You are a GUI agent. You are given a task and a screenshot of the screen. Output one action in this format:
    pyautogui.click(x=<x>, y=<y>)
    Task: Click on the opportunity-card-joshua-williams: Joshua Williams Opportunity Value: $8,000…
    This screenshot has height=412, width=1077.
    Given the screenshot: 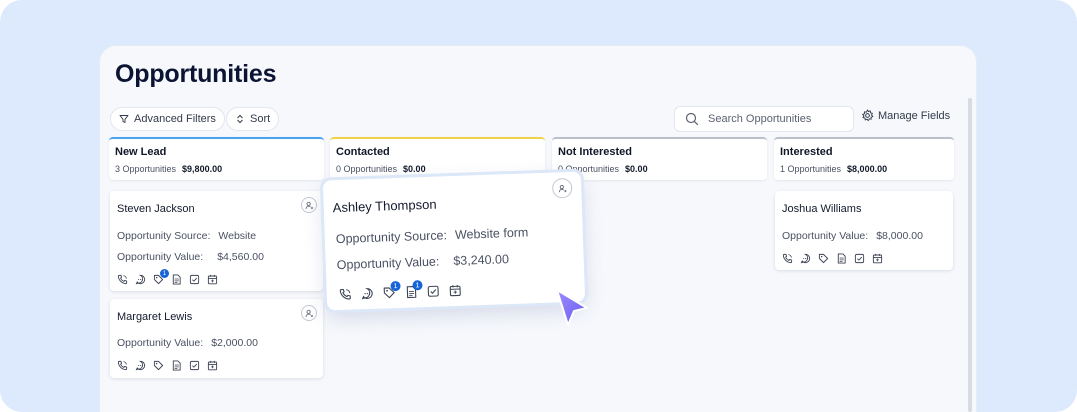 What is the action you would take?
    pyautogui.click(x=864, y=230)
    